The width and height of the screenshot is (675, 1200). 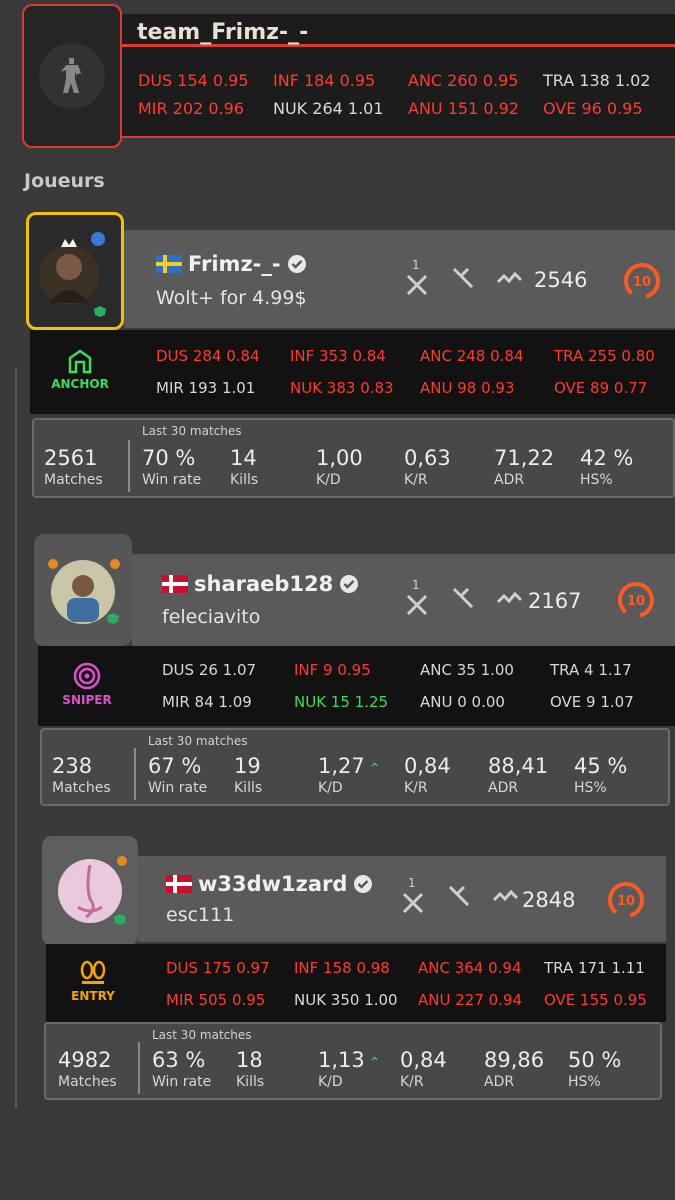 What do you see at coordinates (332, 670) in the screenshot?
I see `map-inf: INF 9 0.95` at bounding box center [332, 670].